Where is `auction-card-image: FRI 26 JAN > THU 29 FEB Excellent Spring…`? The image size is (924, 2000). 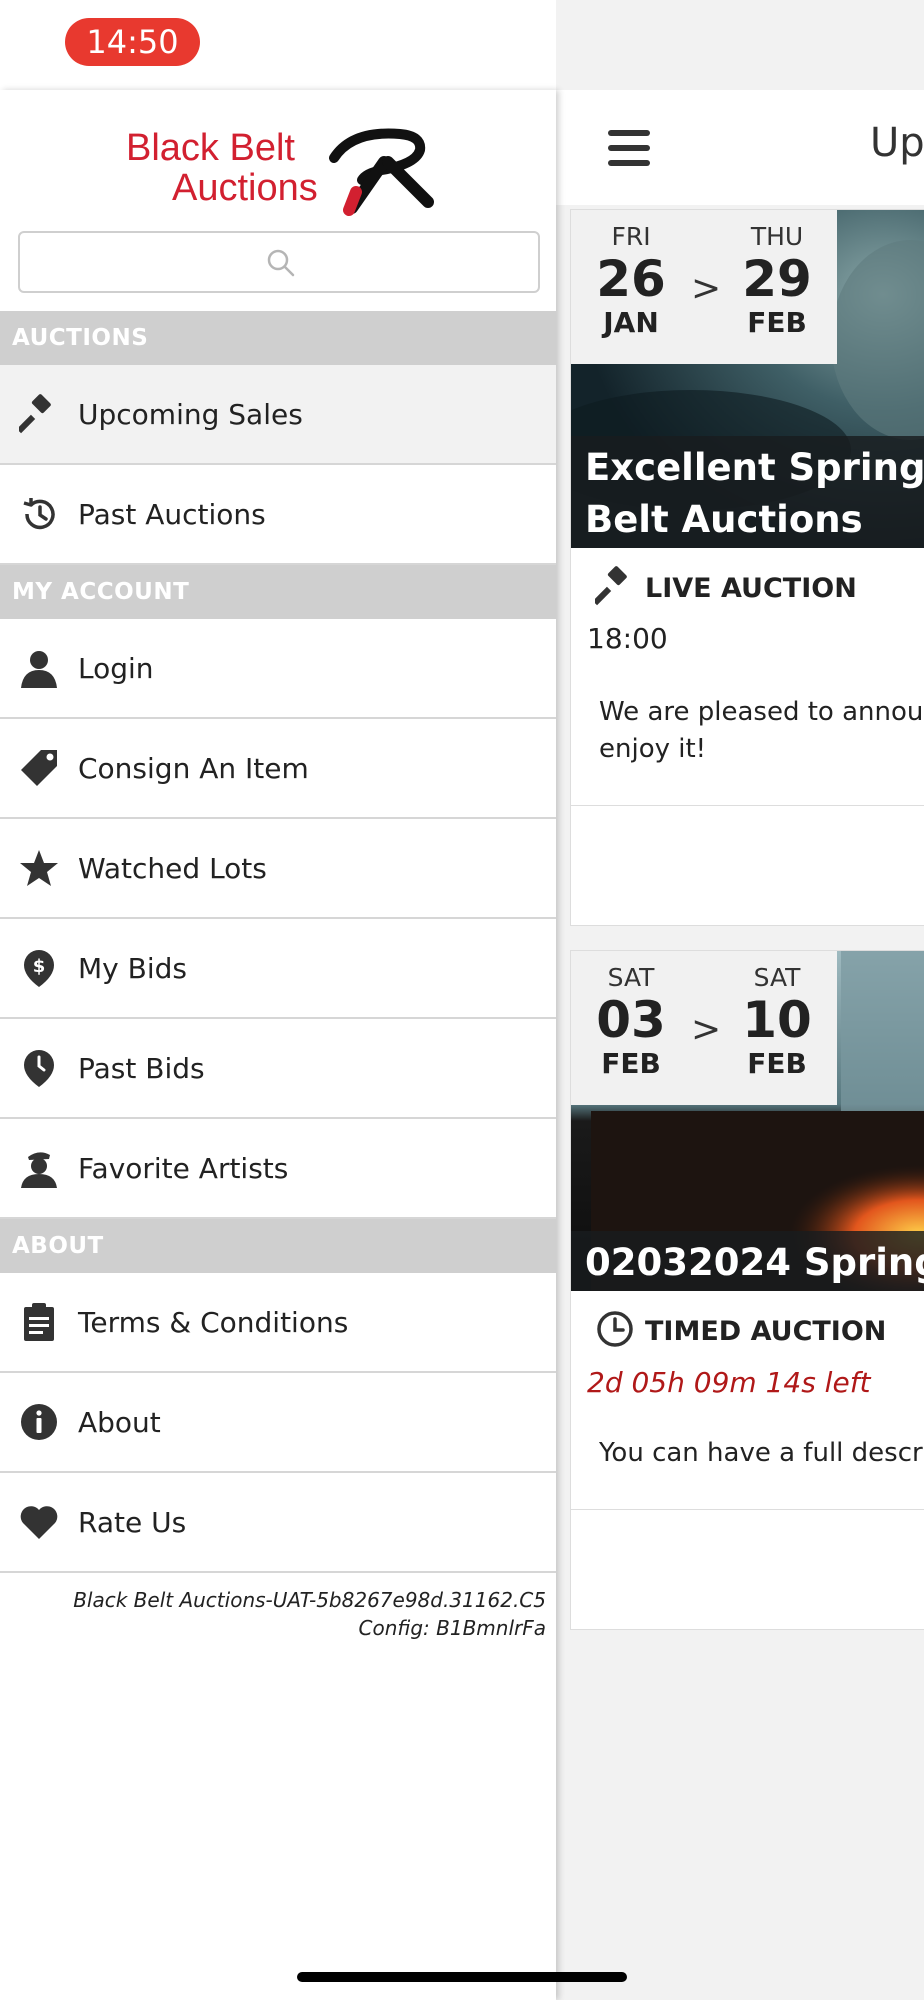
auction-card-image: FRI 26 JAN > THU 29 FEB Excellent Spring… is located at coordinates (747, 379).